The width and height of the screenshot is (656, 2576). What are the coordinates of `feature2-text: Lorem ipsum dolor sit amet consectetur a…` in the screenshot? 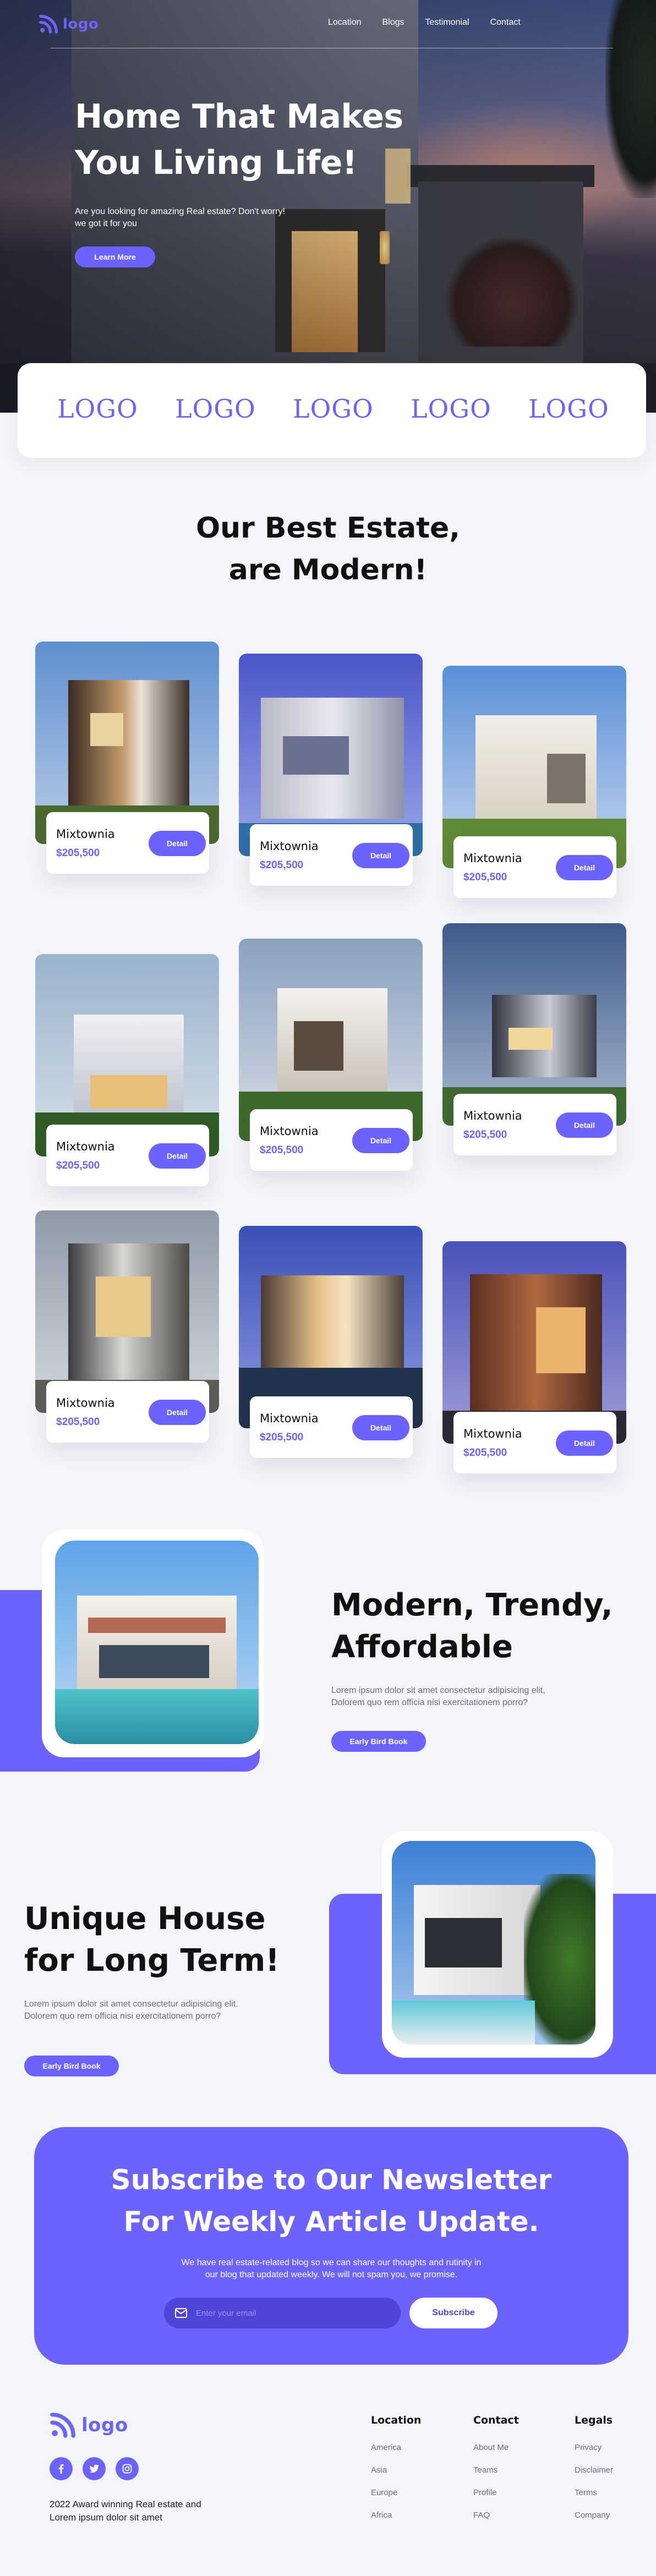 It's located at (131, 2010).